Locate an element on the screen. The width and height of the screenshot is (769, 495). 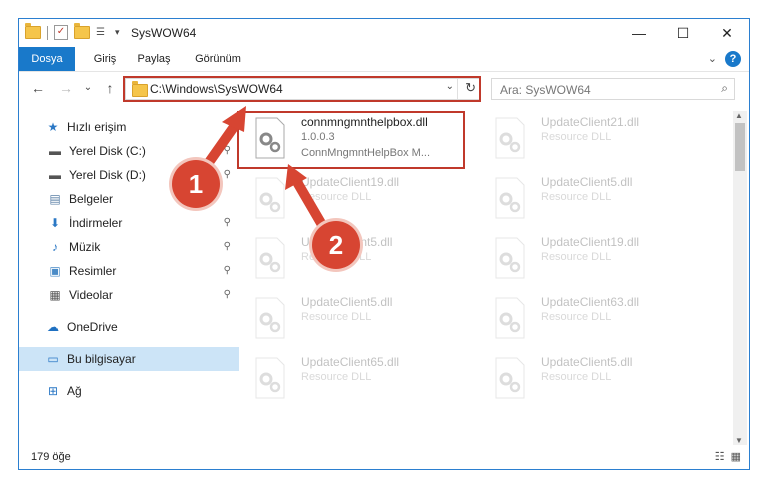
scroll-down-icon: ▼ is located at coordinates (739, 440).